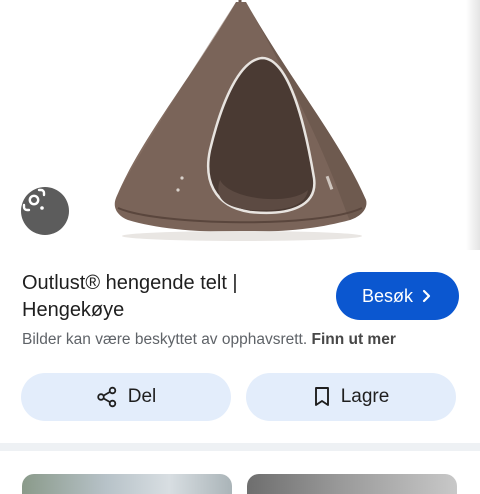 This screenshot has height=494, width=480. I want to click on google-lens-icon, so click(34, 200).